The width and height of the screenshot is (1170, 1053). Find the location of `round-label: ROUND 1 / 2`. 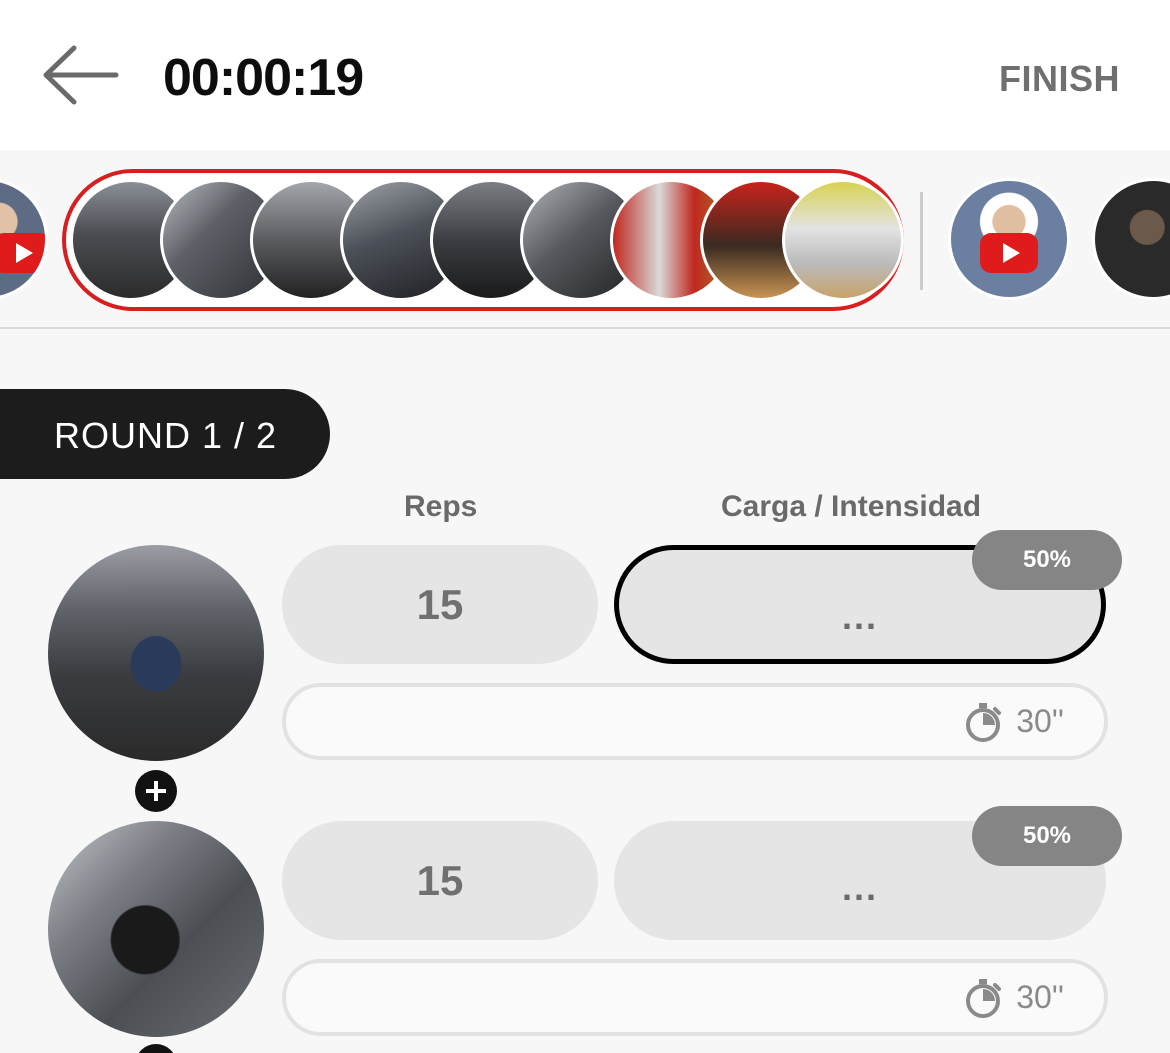

round-label: ROUND 1 / 2 is located at coordinates (166, 435).